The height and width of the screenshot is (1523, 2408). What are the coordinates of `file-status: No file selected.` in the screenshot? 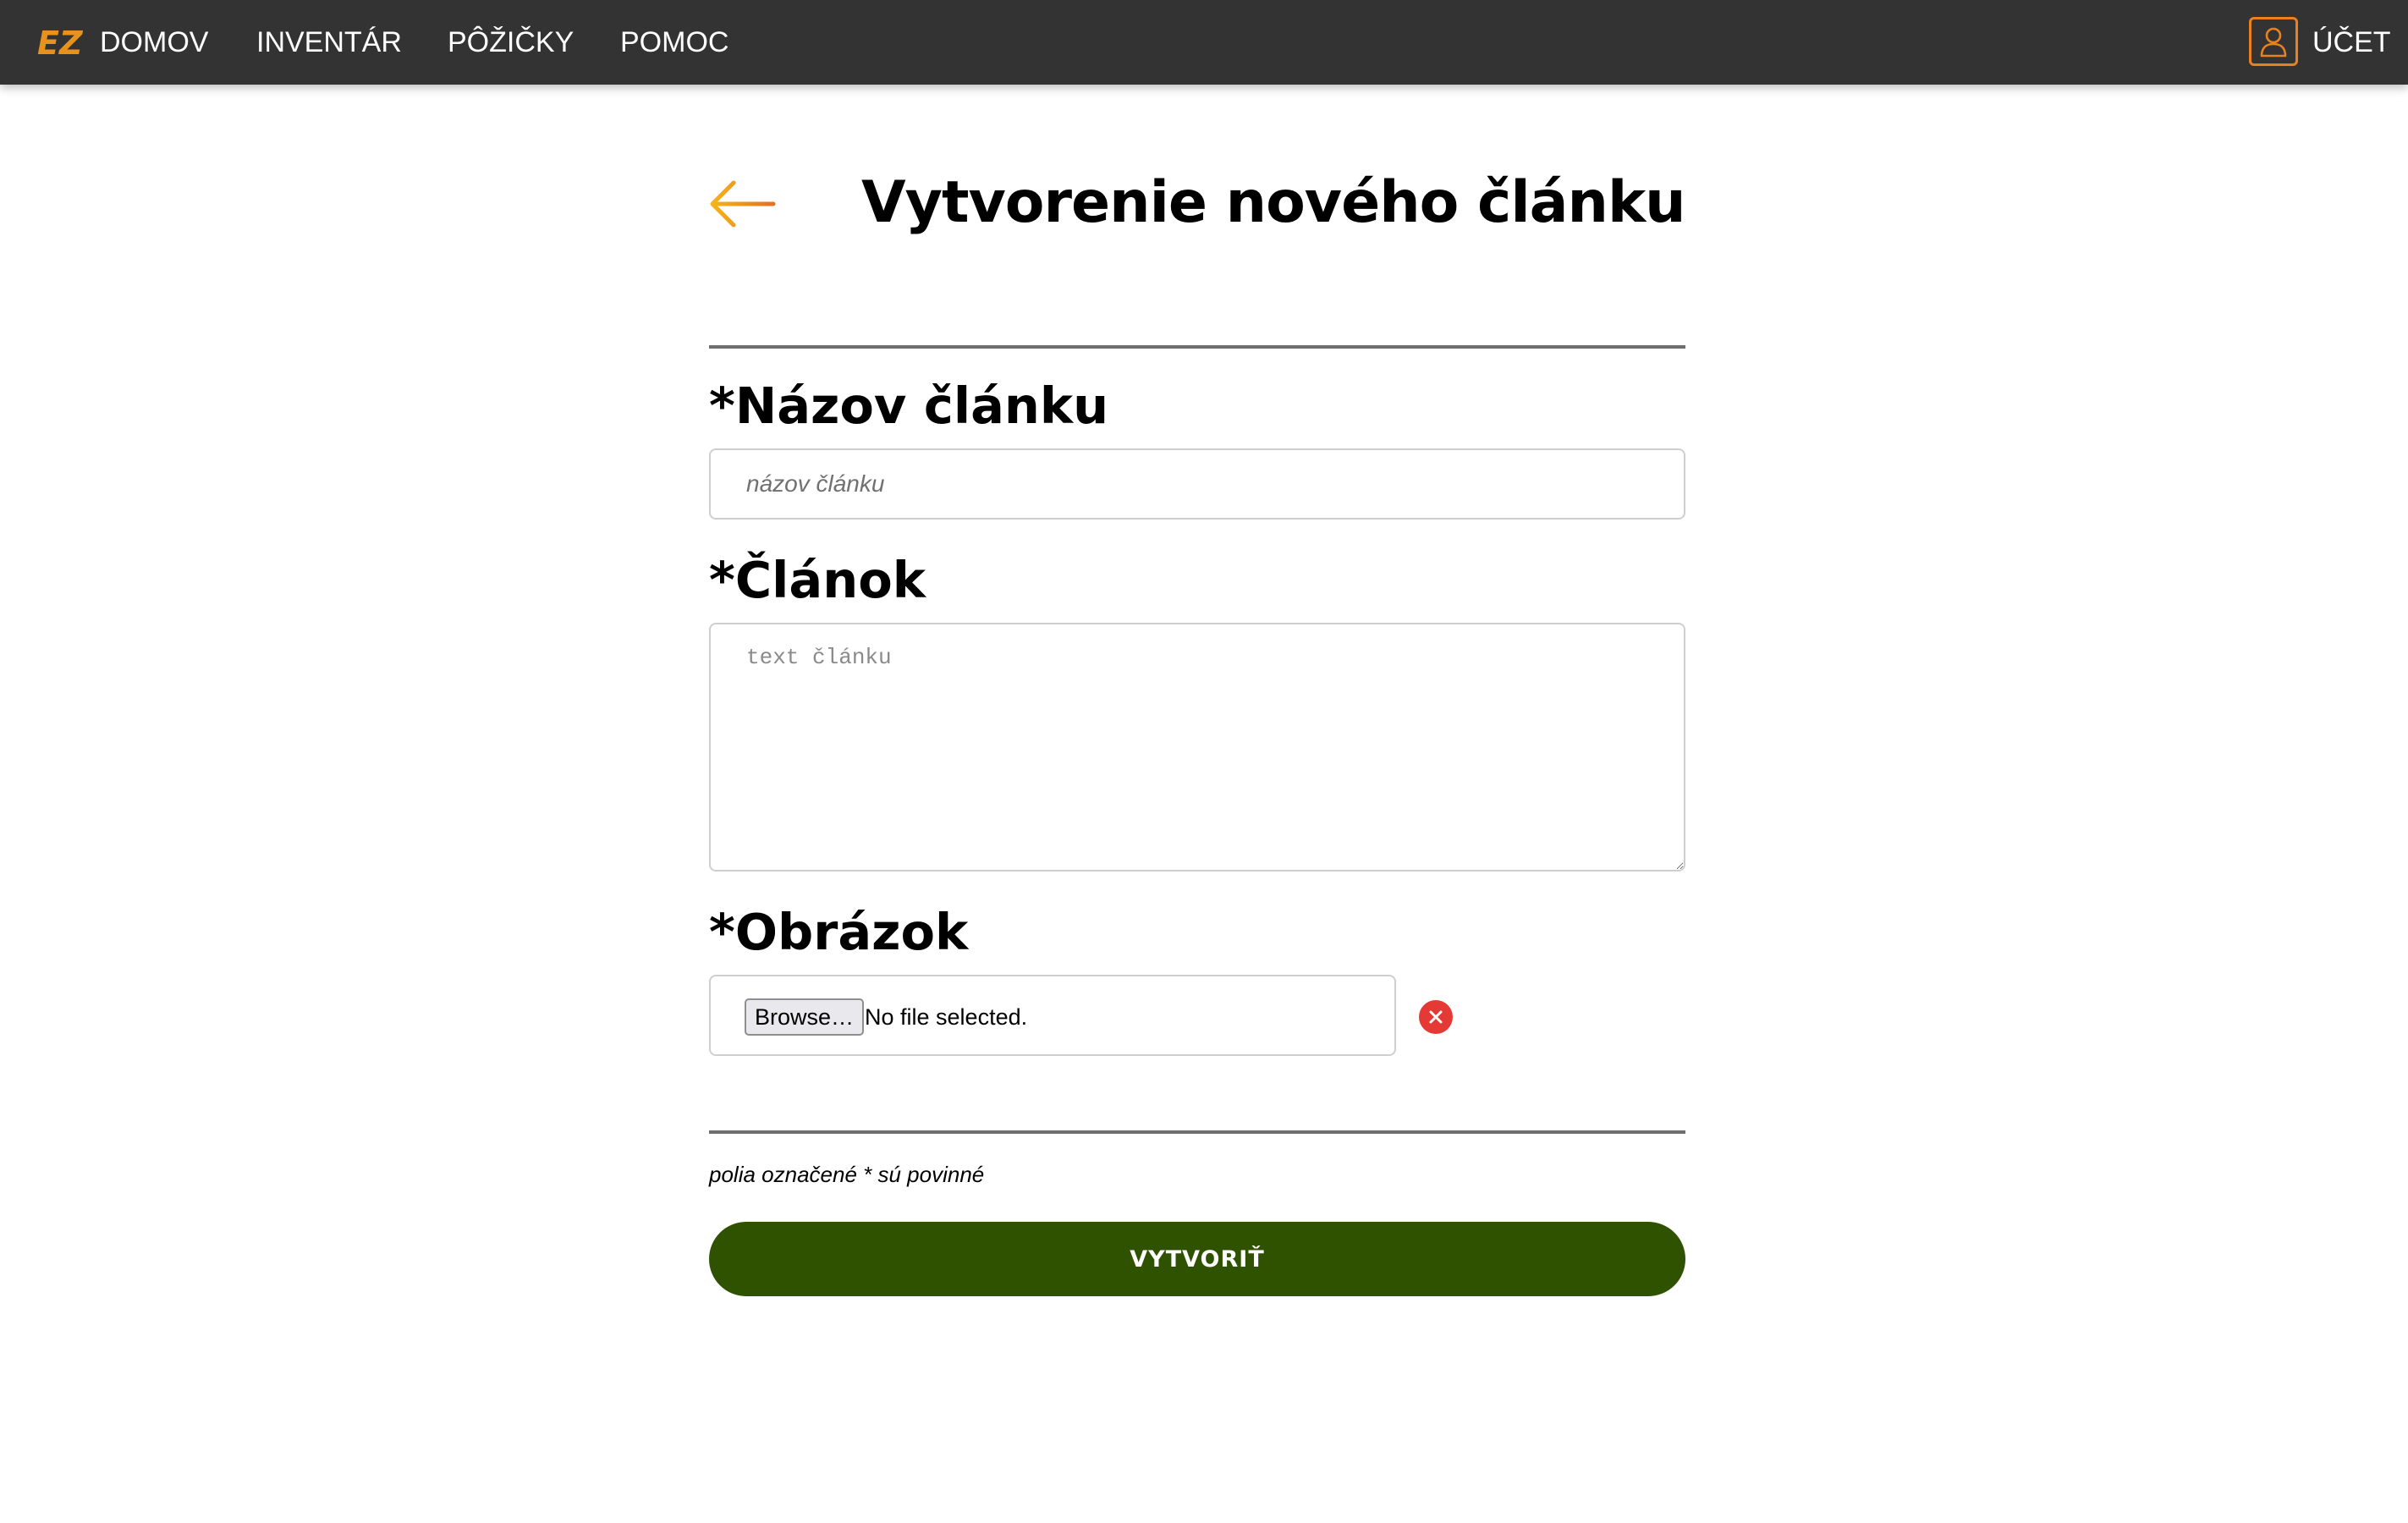 It's located at (946, 1017).